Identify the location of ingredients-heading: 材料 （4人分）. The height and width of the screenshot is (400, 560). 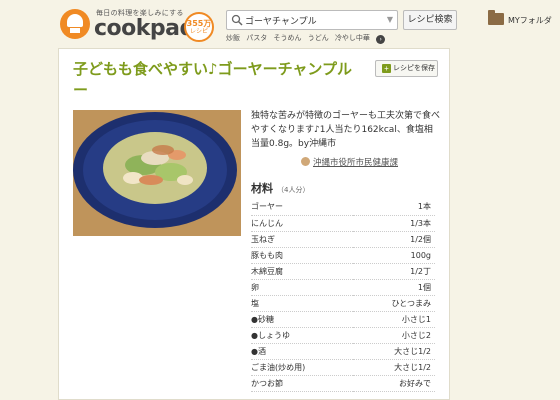
(280, 188).